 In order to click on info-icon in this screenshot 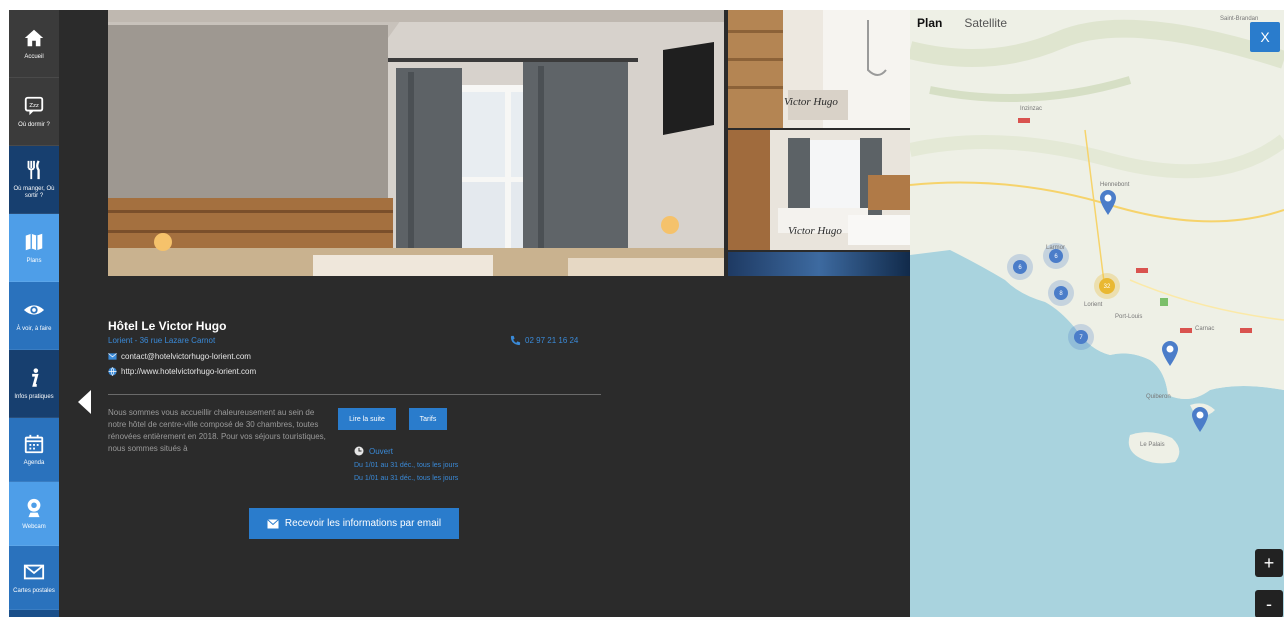, I will do `click(35, 377)`.